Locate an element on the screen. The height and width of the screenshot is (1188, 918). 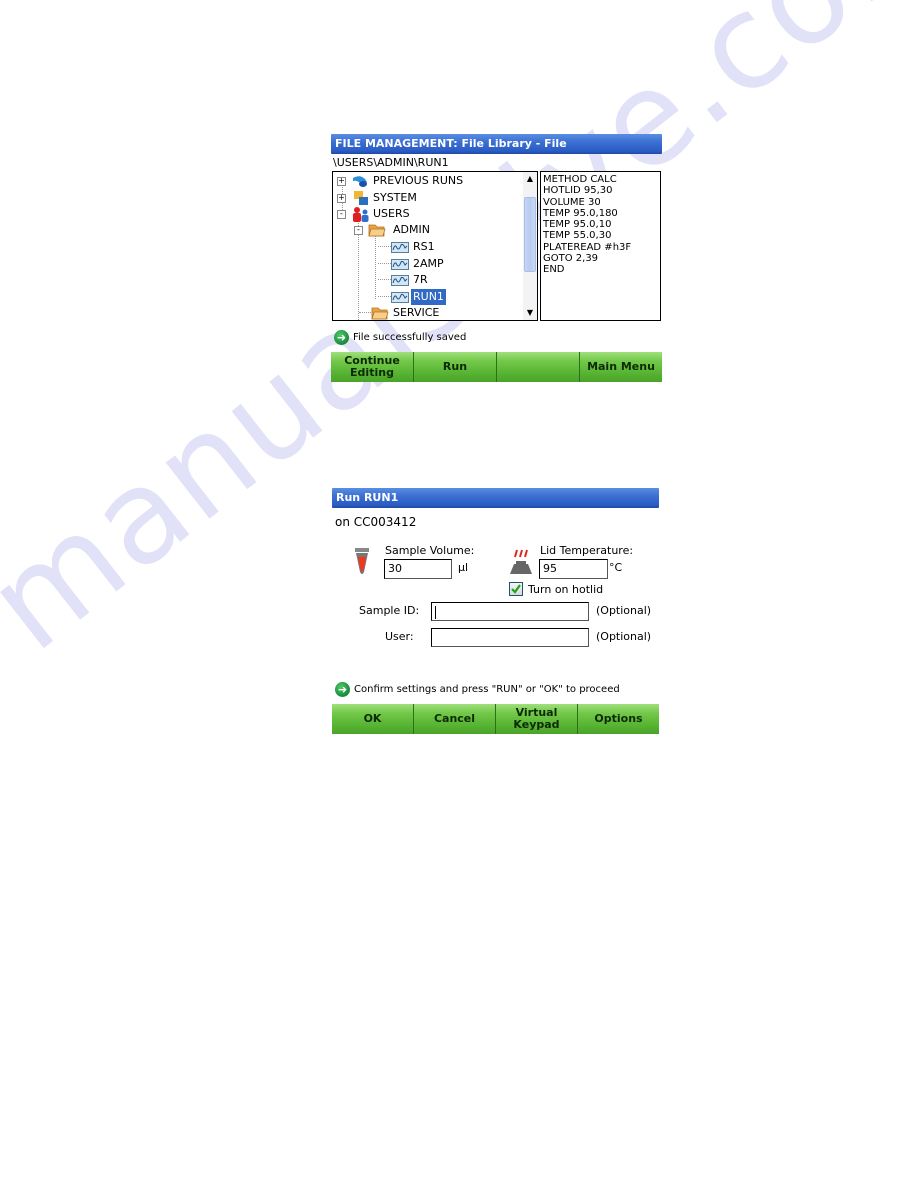
button-label: Options is located at coordinates (618, 718).